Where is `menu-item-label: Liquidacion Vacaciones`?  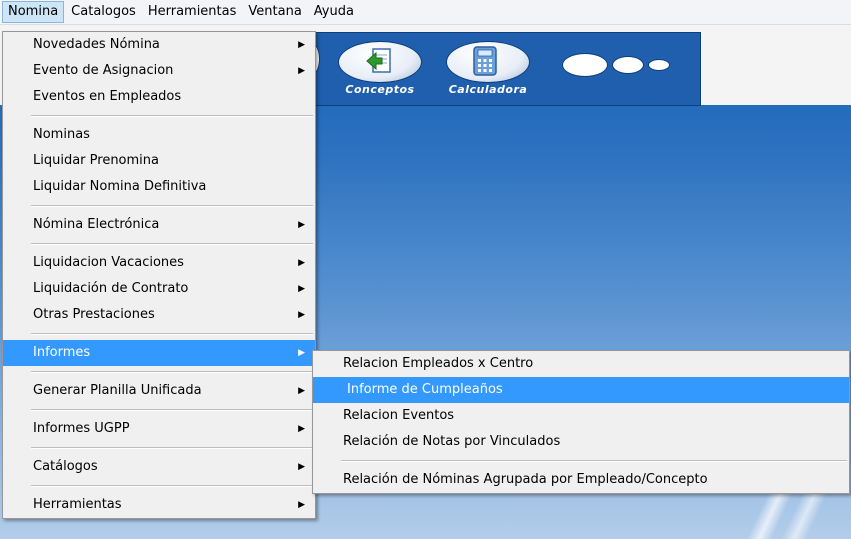
menu-item-label: Liquidacion Vacaciones is located at coordinates (108, 262).